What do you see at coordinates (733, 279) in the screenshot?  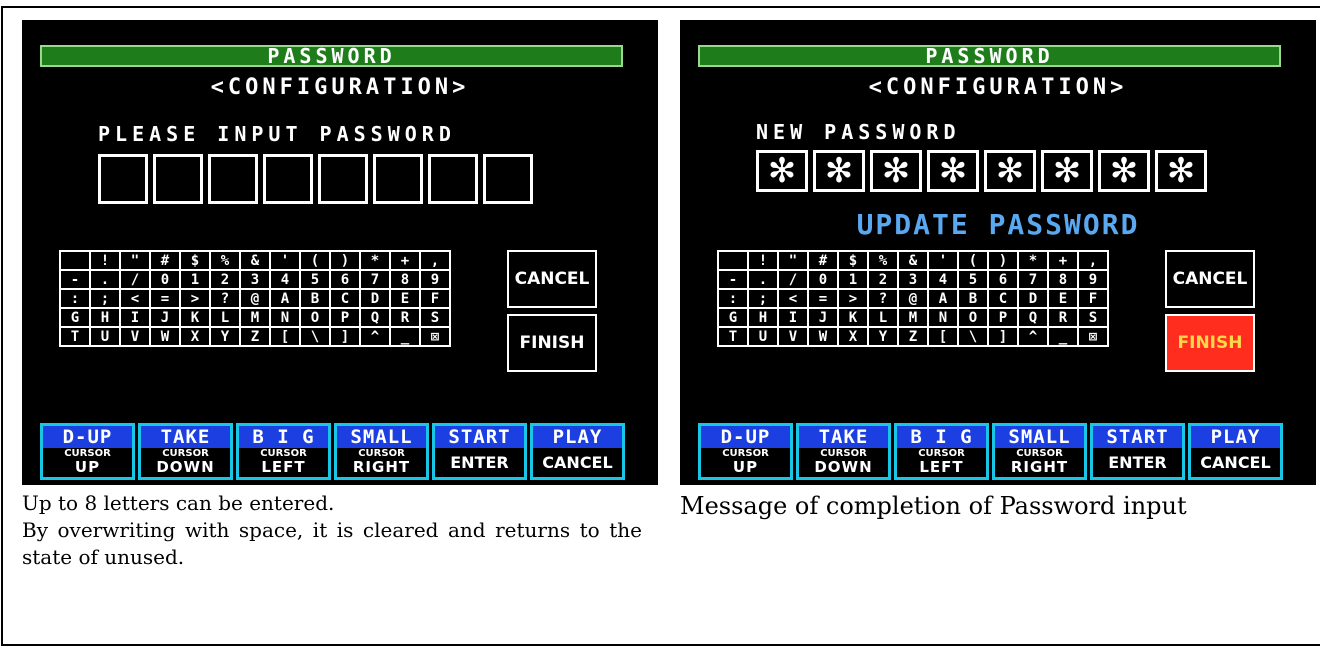 I see `keyboard-key: -` at bounding box center [733, 279].